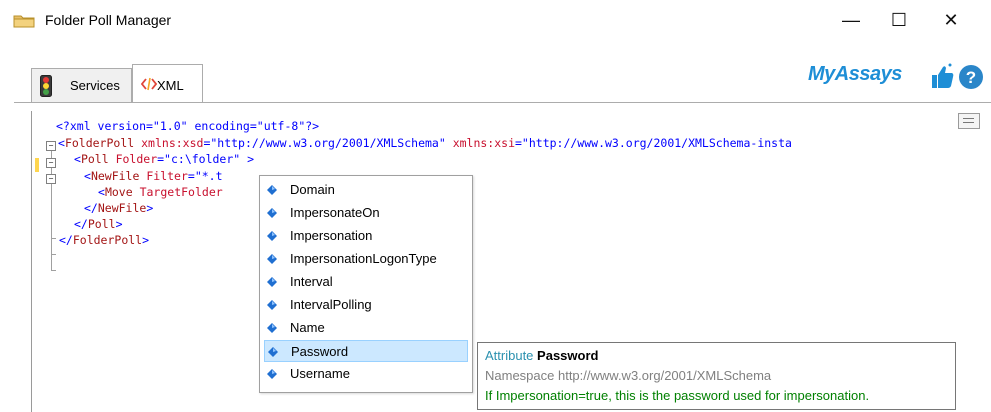 The width and height of the screenshot is (991, 412). I want to click on completion-item-label: IntervalPolling, so click(331, 304).